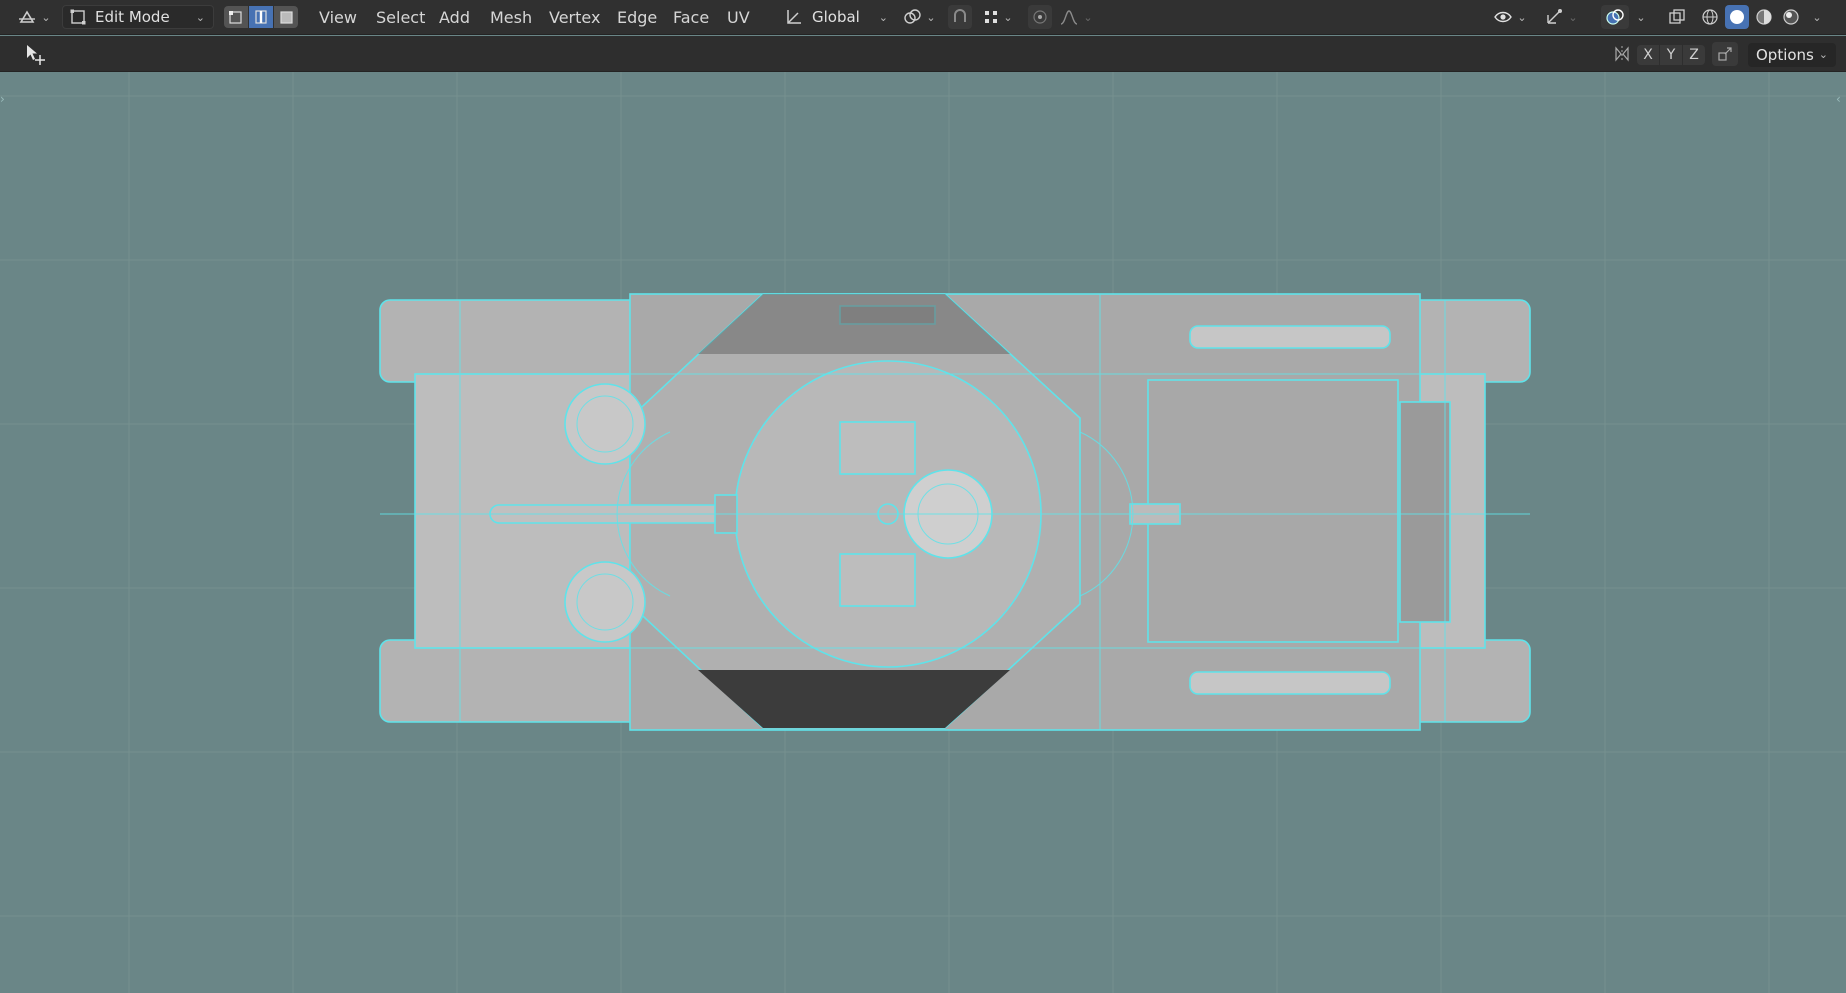 The height and width of the screenshot is (993, 1846). Describe the element at coordinates (1710, 17) in the screenshot. I see `wireframe-shading-icon` at that location.